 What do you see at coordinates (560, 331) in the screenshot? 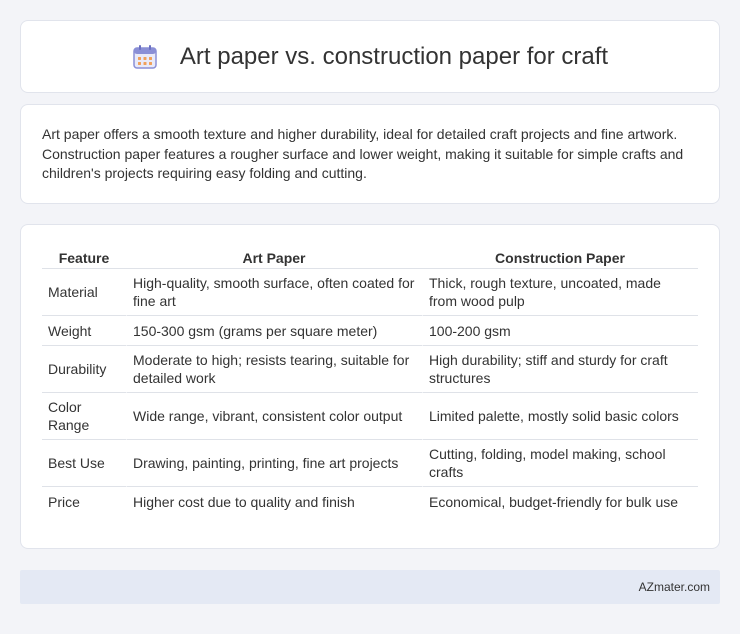
I see `row-construction: 100-200 gsm` at bounding box center [560, 331].